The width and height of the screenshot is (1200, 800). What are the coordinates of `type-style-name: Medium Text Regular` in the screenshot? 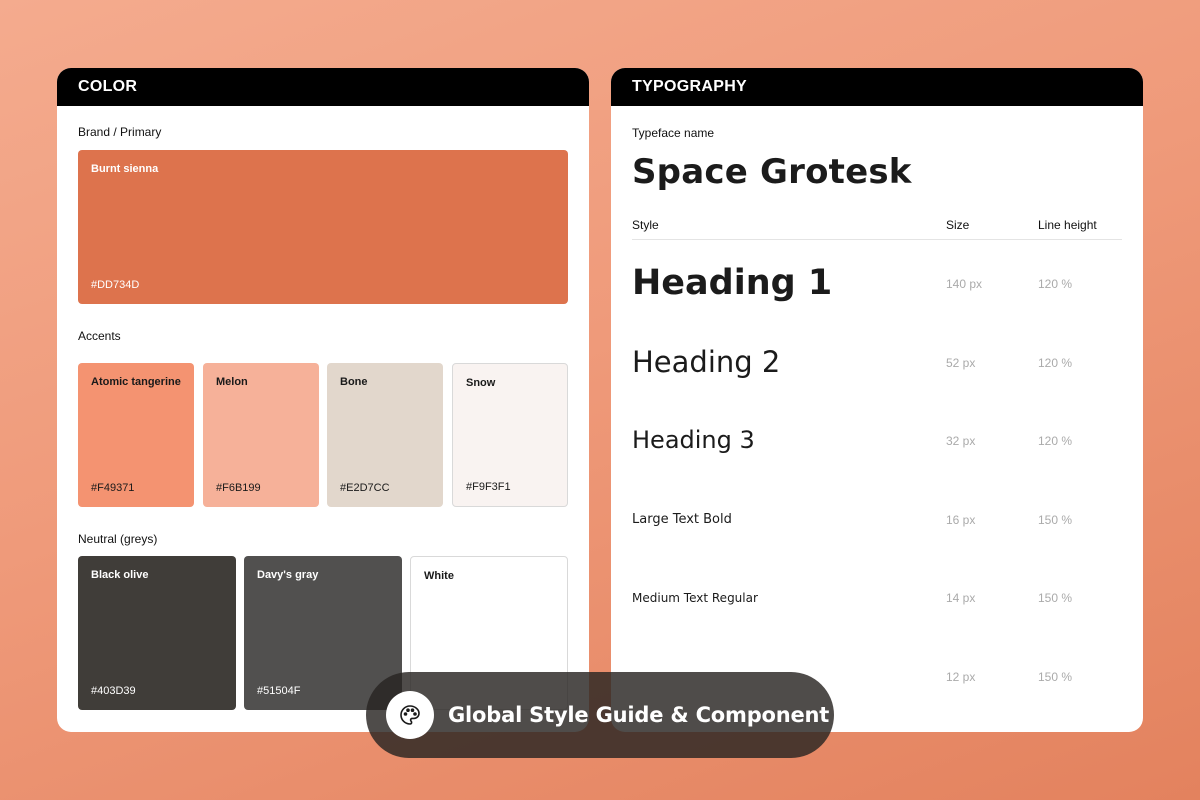 It's located at (695, 598).